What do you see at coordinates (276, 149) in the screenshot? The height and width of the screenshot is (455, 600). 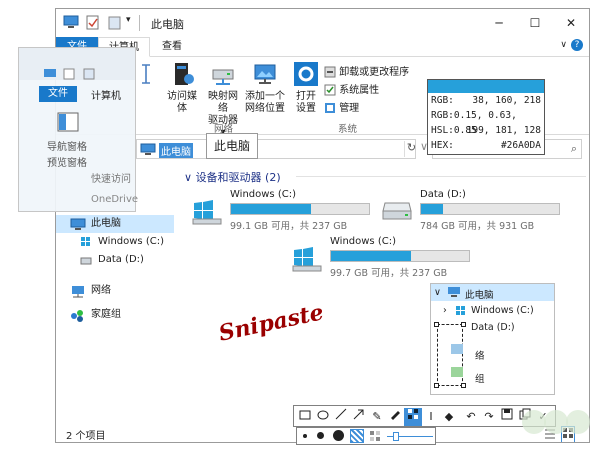 I see `address-bar: 此电脑` at bounding box center [276, 149].